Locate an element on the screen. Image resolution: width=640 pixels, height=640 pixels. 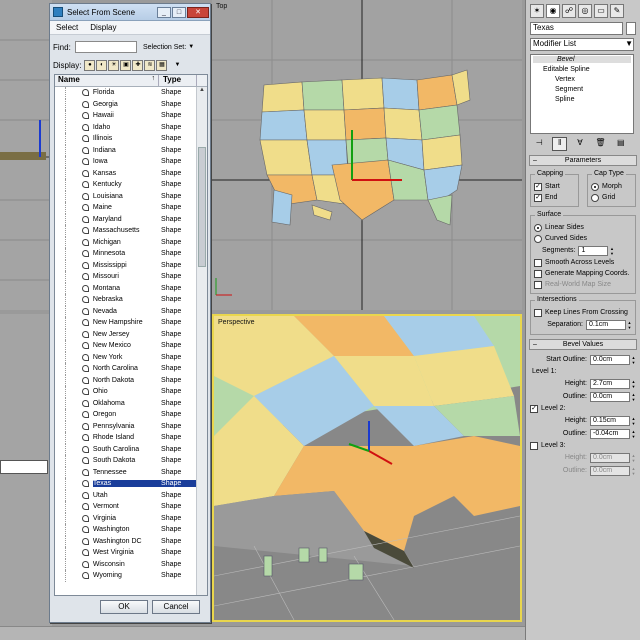
create-tab-icon: ✶ is located at coordinates (537, 11).